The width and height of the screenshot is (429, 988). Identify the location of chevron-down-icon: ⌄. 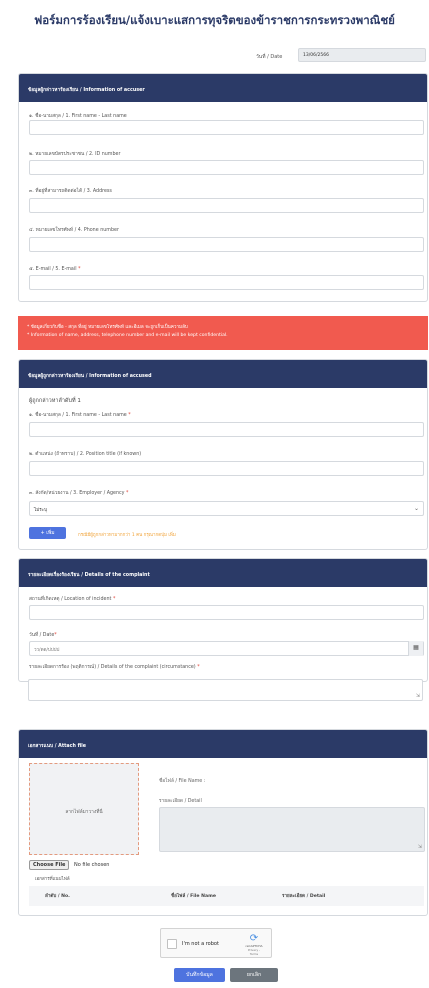
(416, 508).